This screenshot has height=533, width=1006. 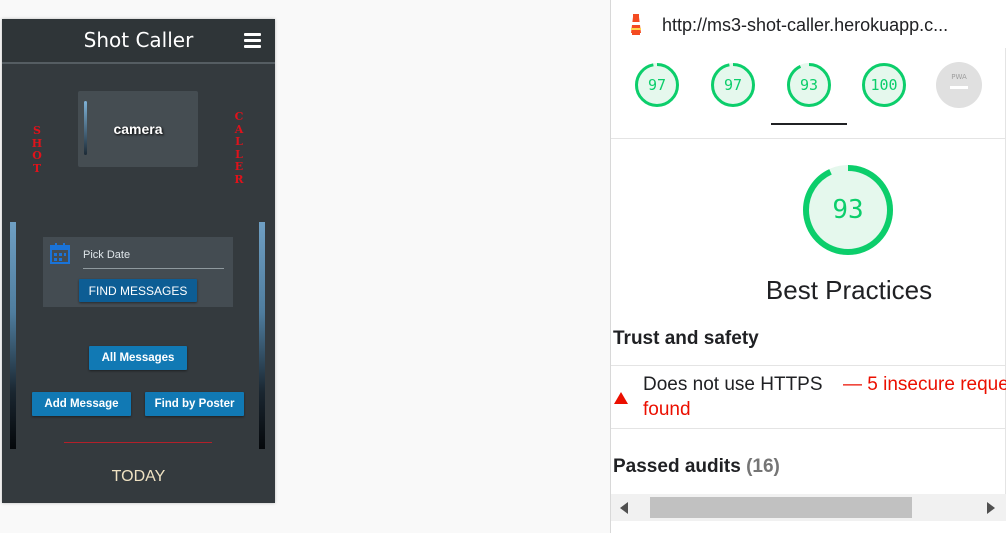 I want to click on audit-divider, so click(x=808, y=428).